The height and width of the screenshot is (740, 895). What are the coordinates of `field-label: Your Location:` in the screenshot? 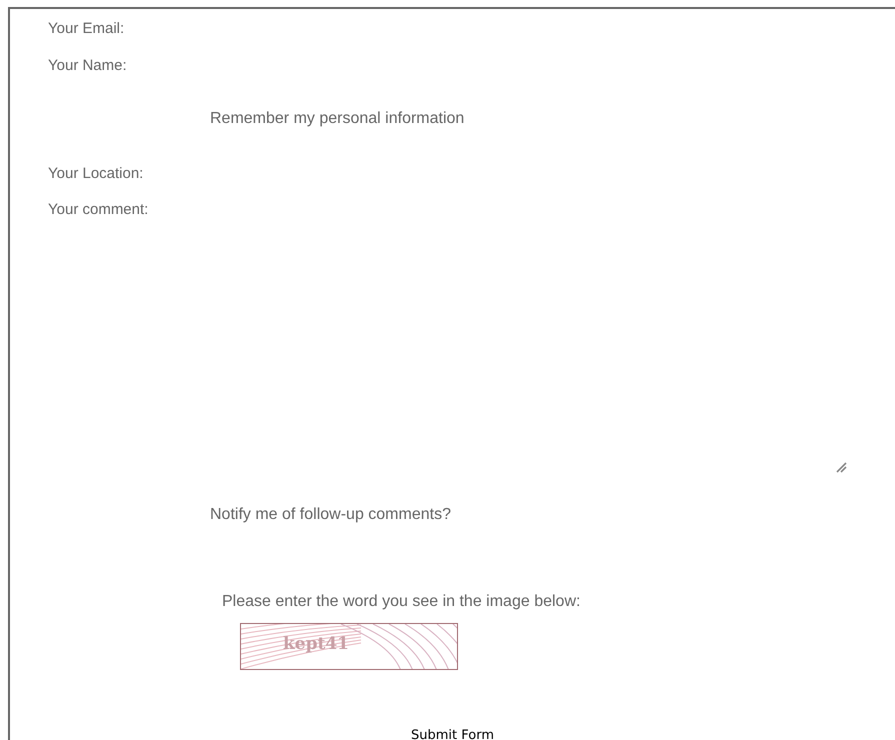 It's located at (96, 173).